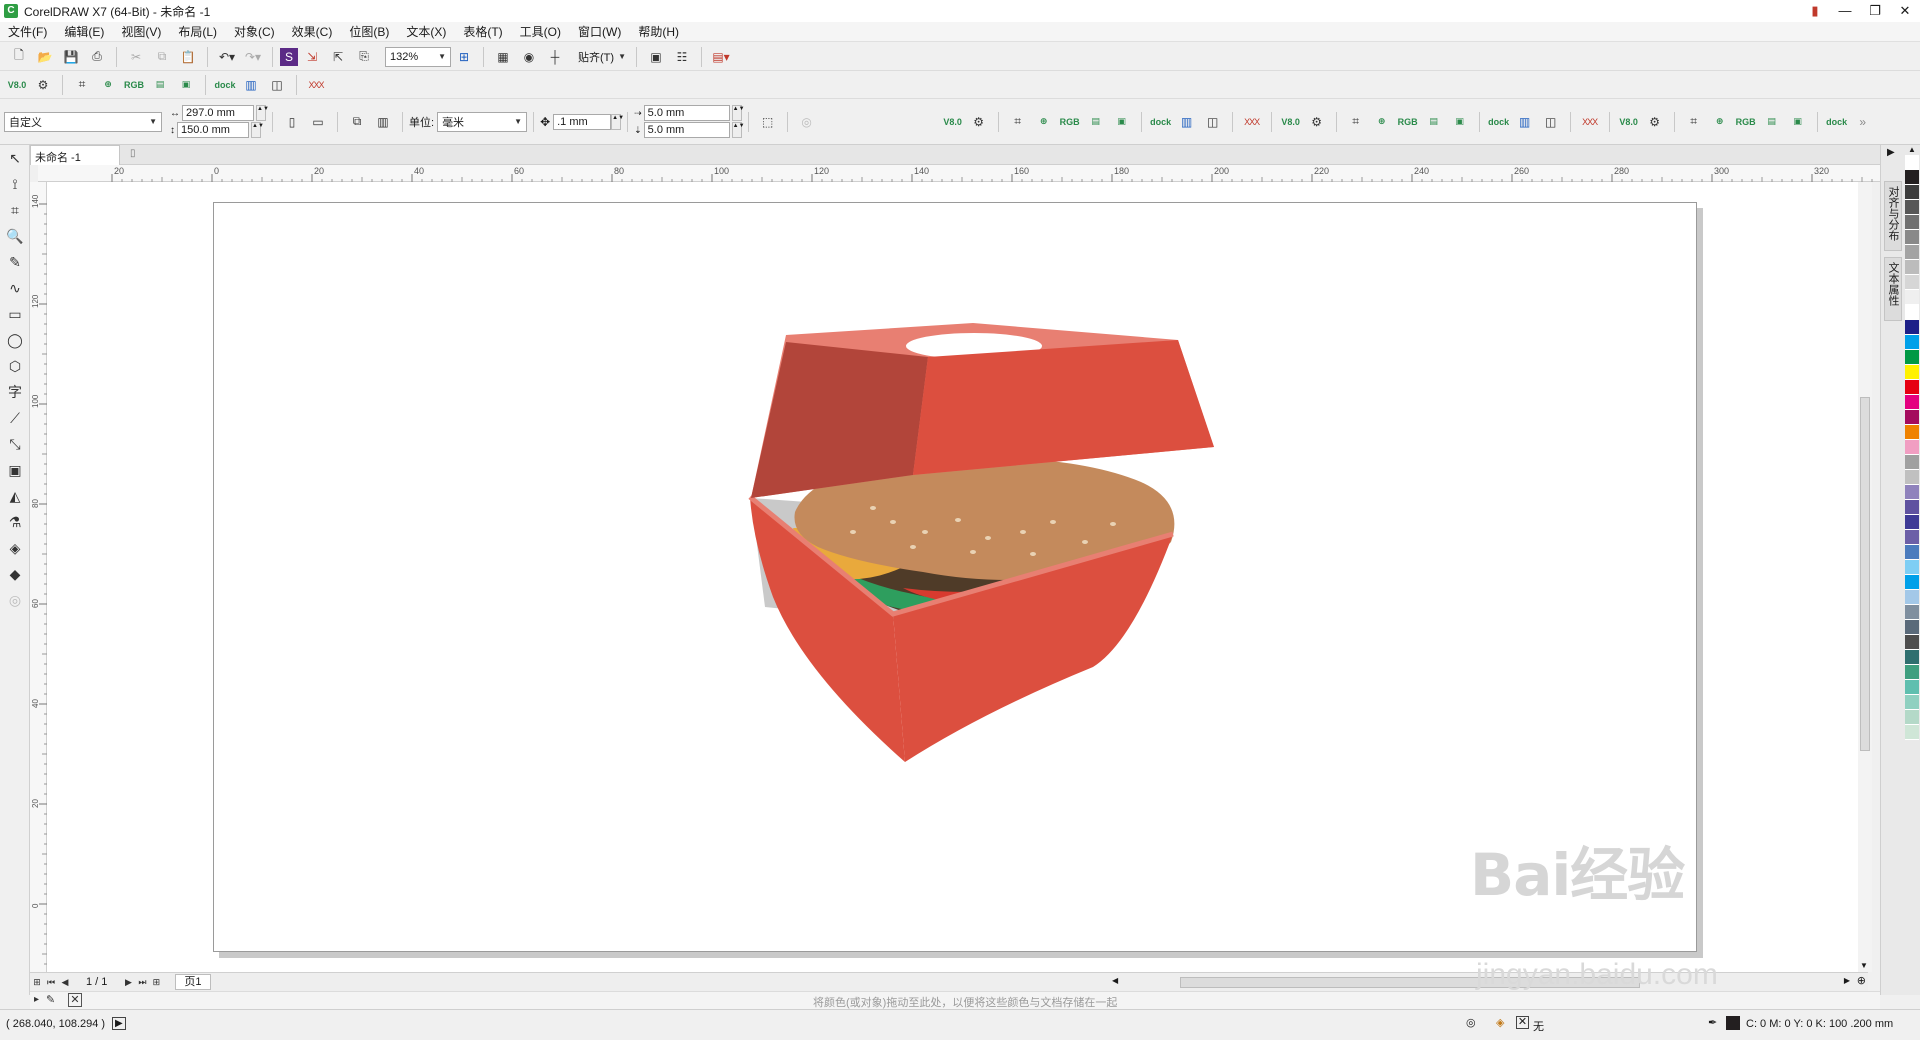 This screenshot has height=1040, width=1920. What do you see at coordinates (84, 31) in the screenshot?
I see `menu-edit: 编辑(E)` at bounding box center [84, 31].